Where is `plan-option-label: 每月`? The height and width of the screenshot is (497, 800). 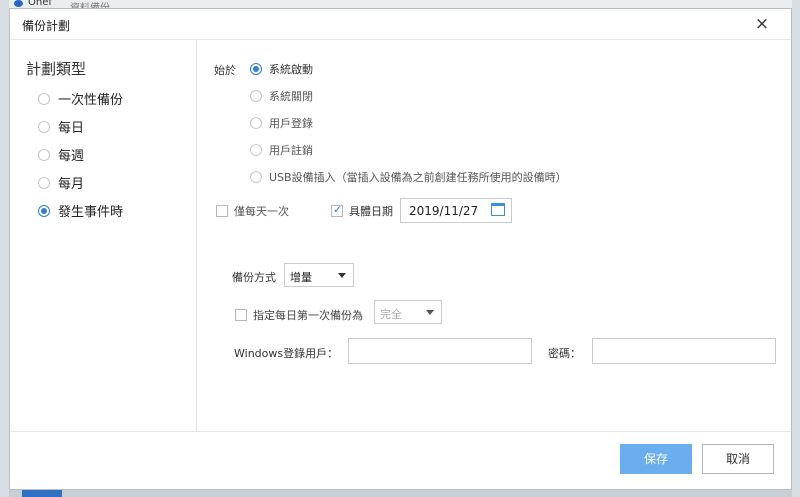 plan-option-label: 每月 is located at coordinates (71, 184).